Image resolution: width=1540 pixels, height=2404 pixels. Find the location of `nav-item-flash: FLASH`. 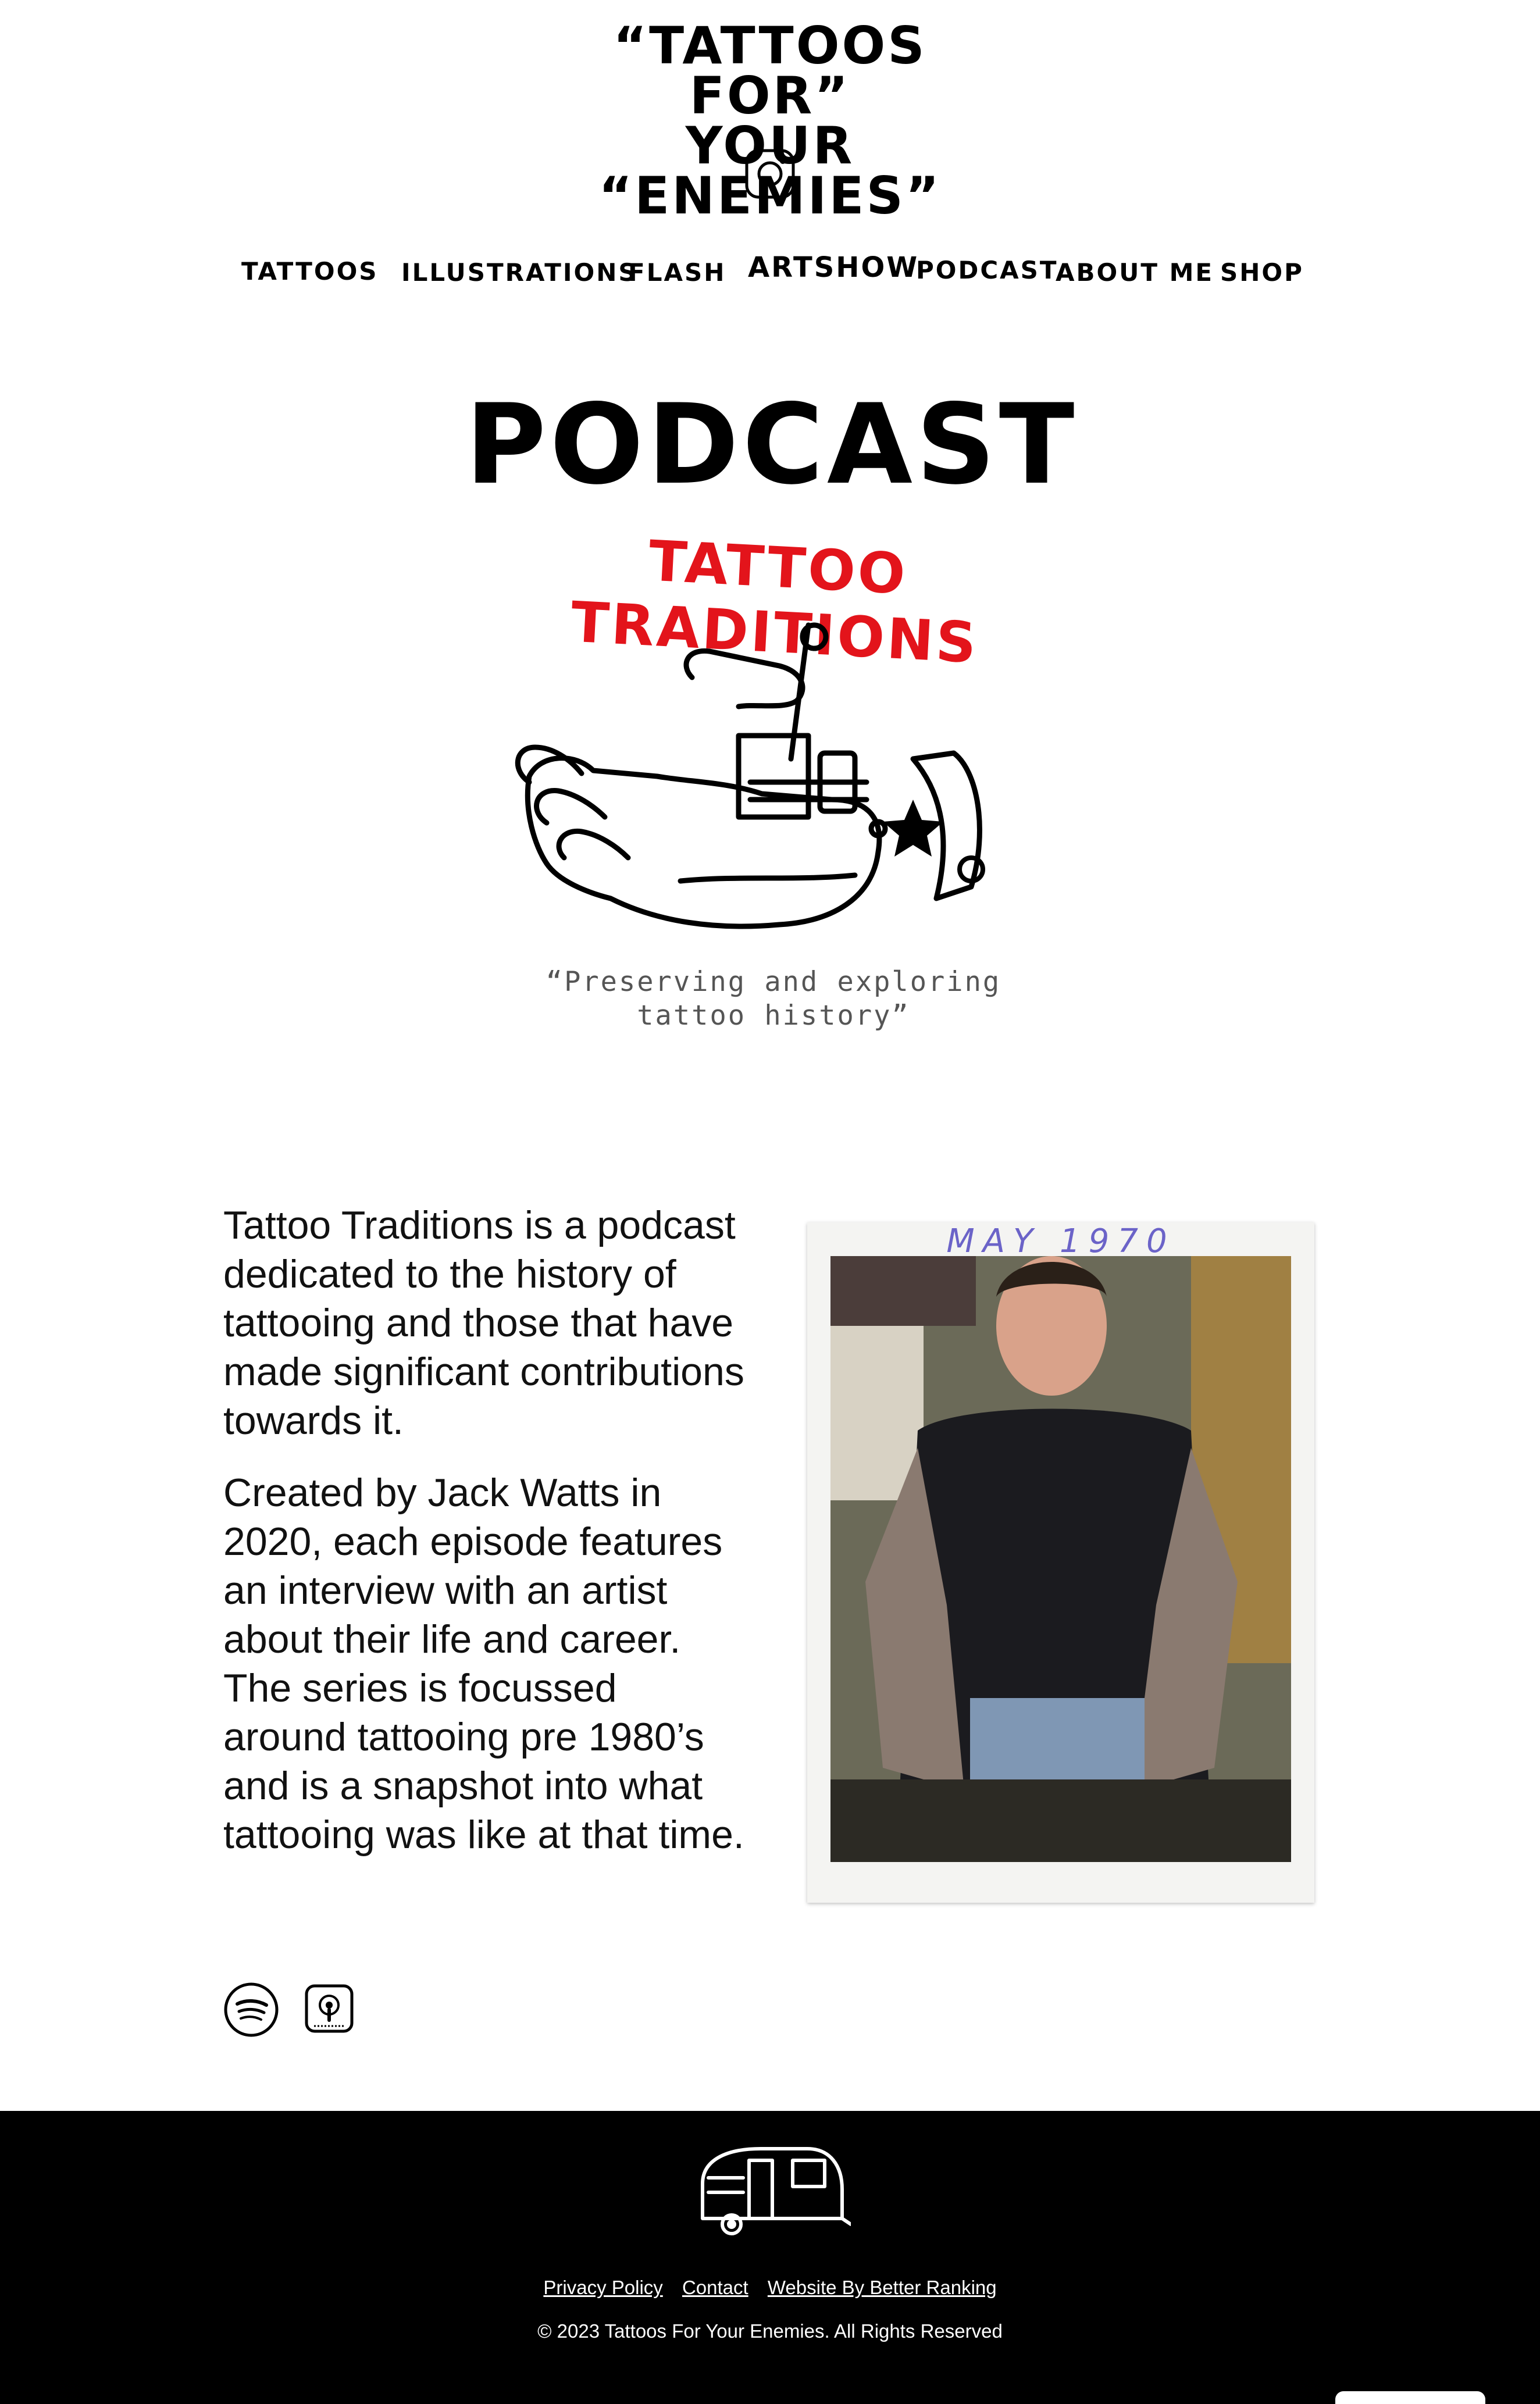

nav-item-flash: FLASH is located at coordinates (677, 272).